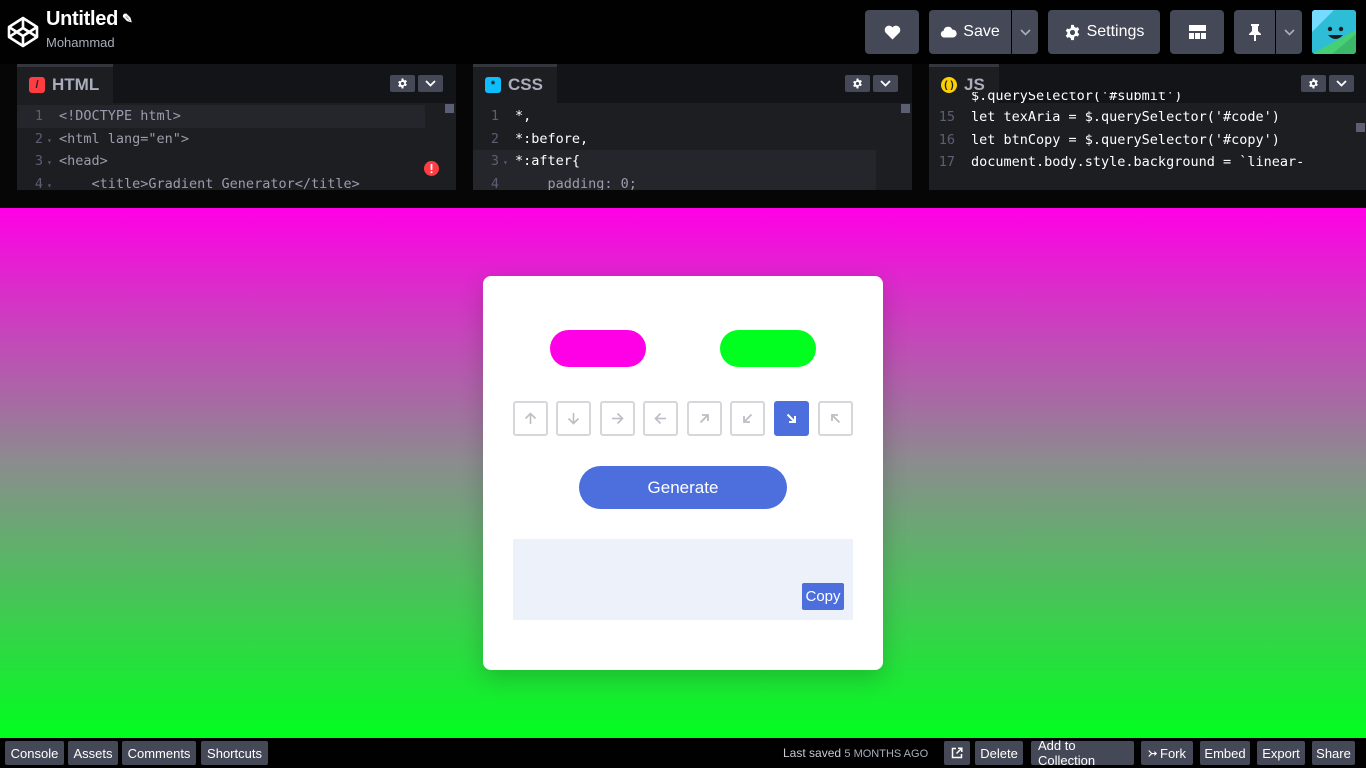  I want to click on love-button, so click(892, 32).